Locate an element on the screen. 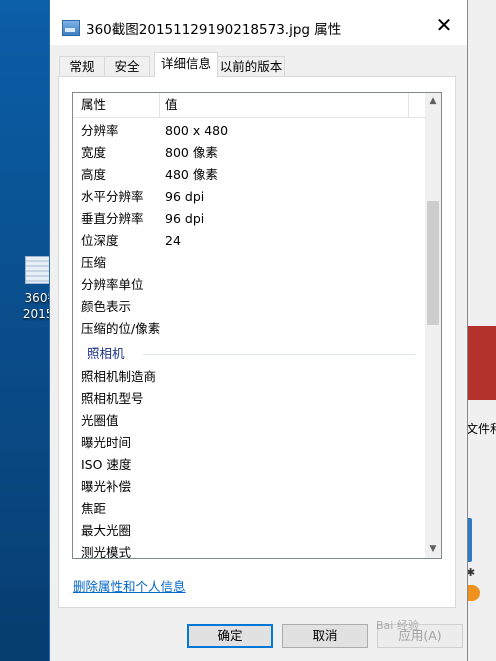 Image resolution: width=496 pixels, height=661 pixels. vertical-scrollbar: ▲ ▼ is located at coordinates (433, 325).